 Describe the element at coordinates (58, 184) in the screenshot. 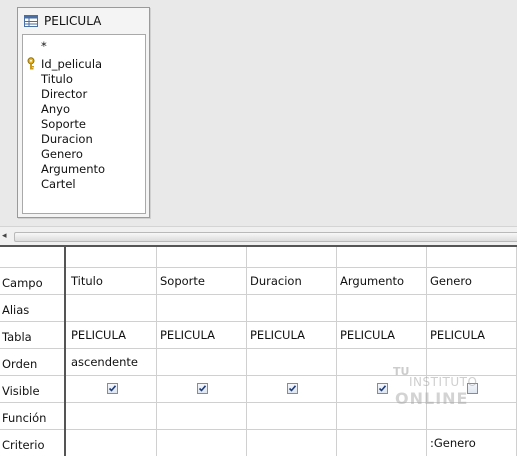

I see `field-item-cartel: Cartel` at that location.